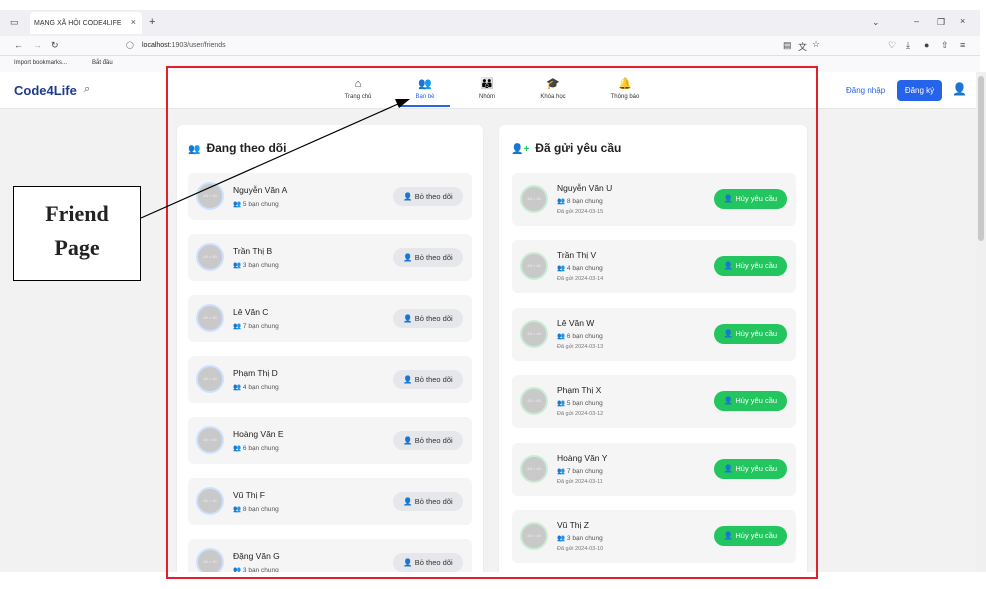 This screenshot has width=986, height=589. What do you see at coordinates (77, 247) in the screenshot?
I see `annotation-line2: Page` at bounding box center [77, 247].